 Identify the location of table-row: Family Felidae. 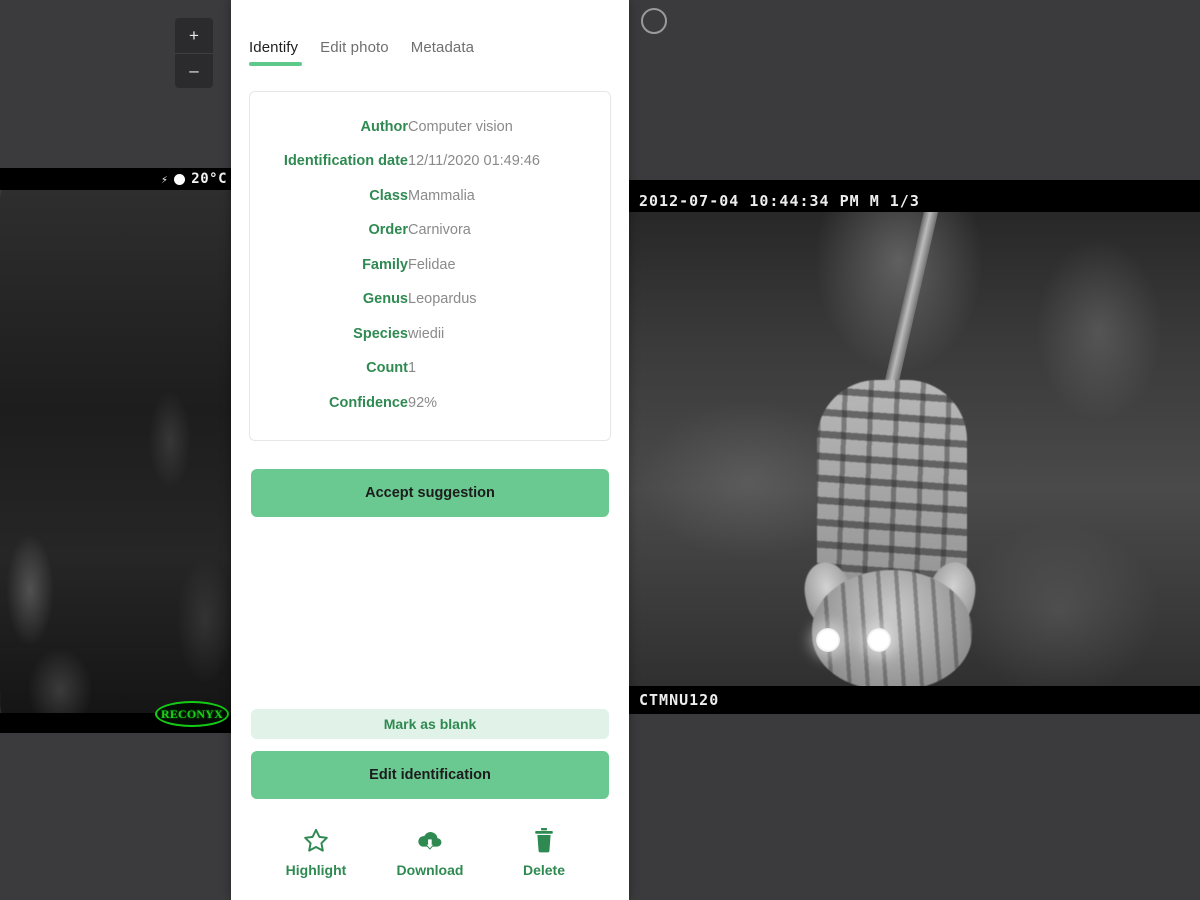
(425, 265).